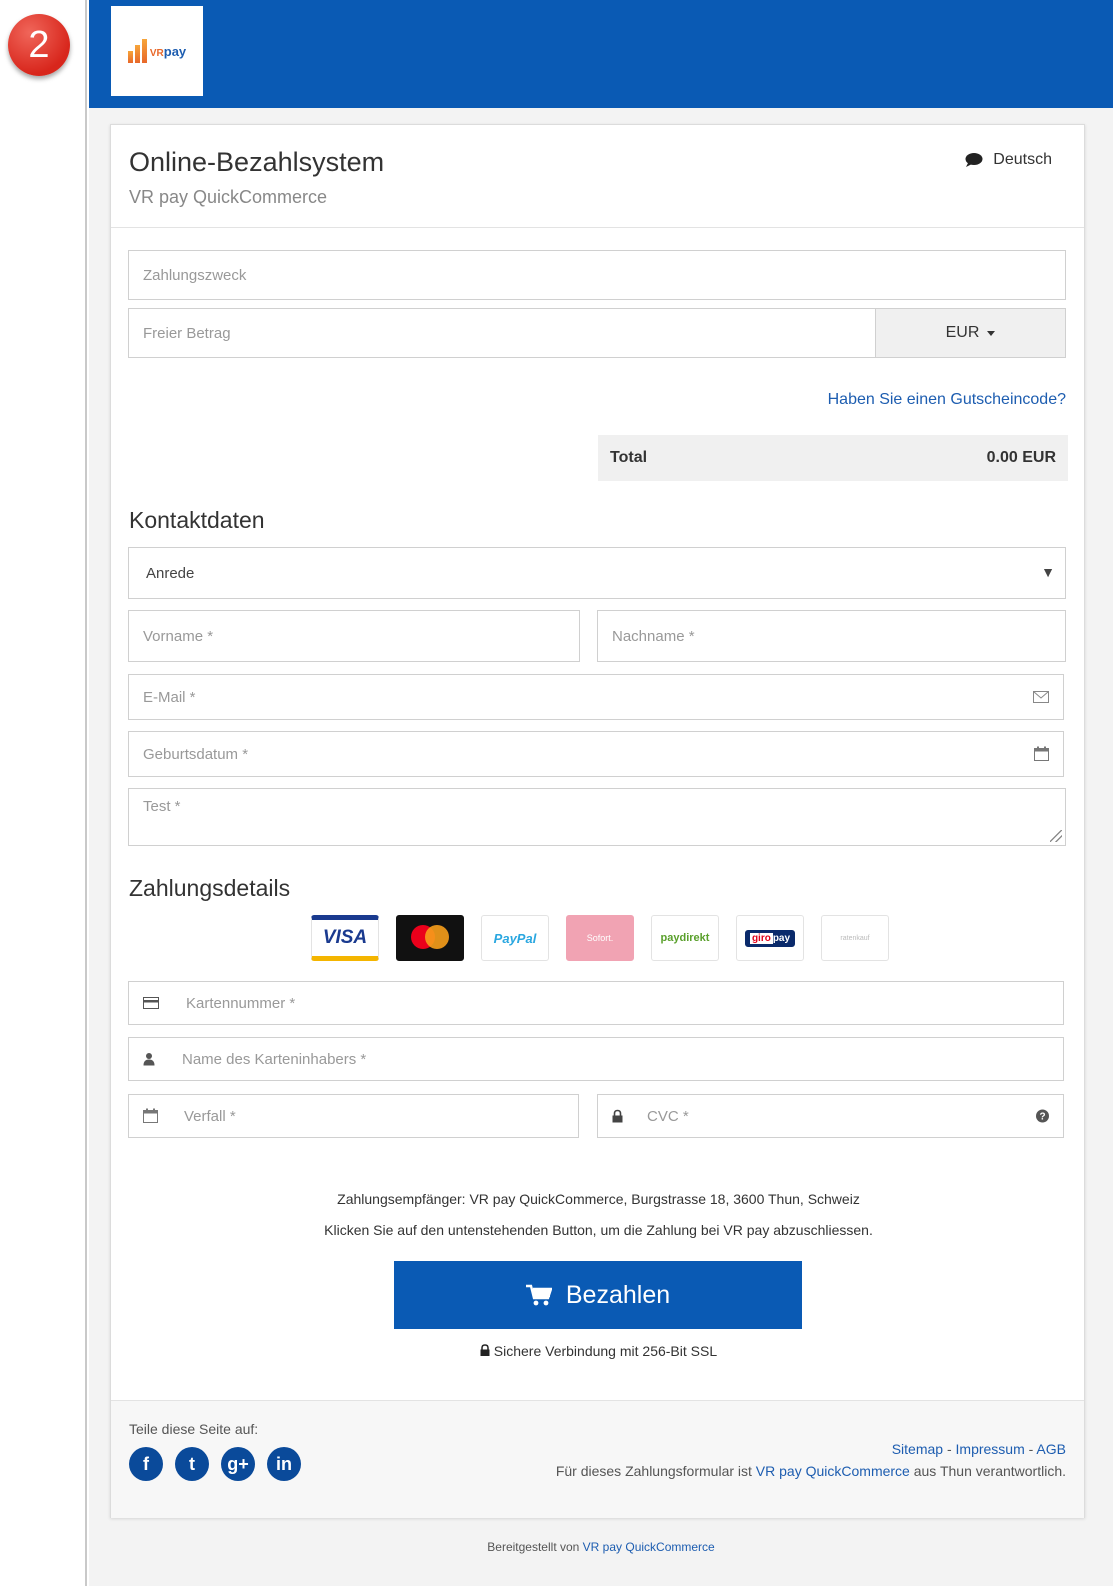 This screenshot has height=1586, width=1113. I want to click on card-holder-placeholder: Name des Karteninhabers *, so click(274, 1059).